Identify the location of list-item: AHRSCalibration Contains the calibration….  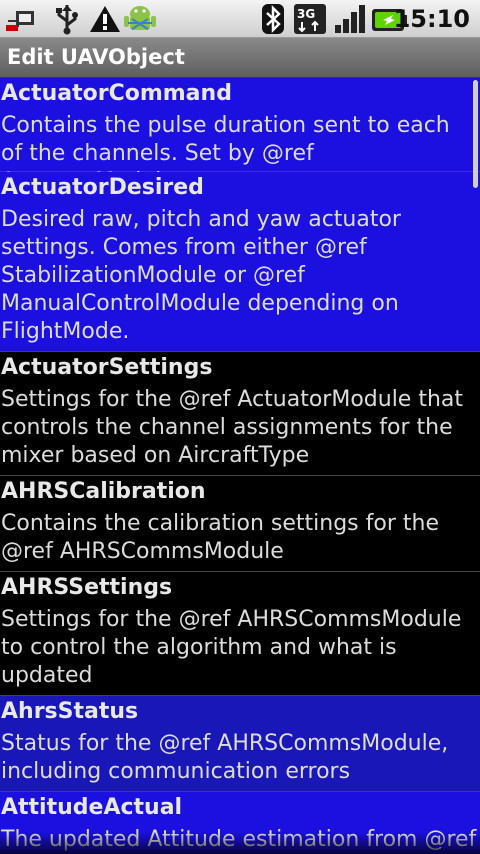
(240, 524).